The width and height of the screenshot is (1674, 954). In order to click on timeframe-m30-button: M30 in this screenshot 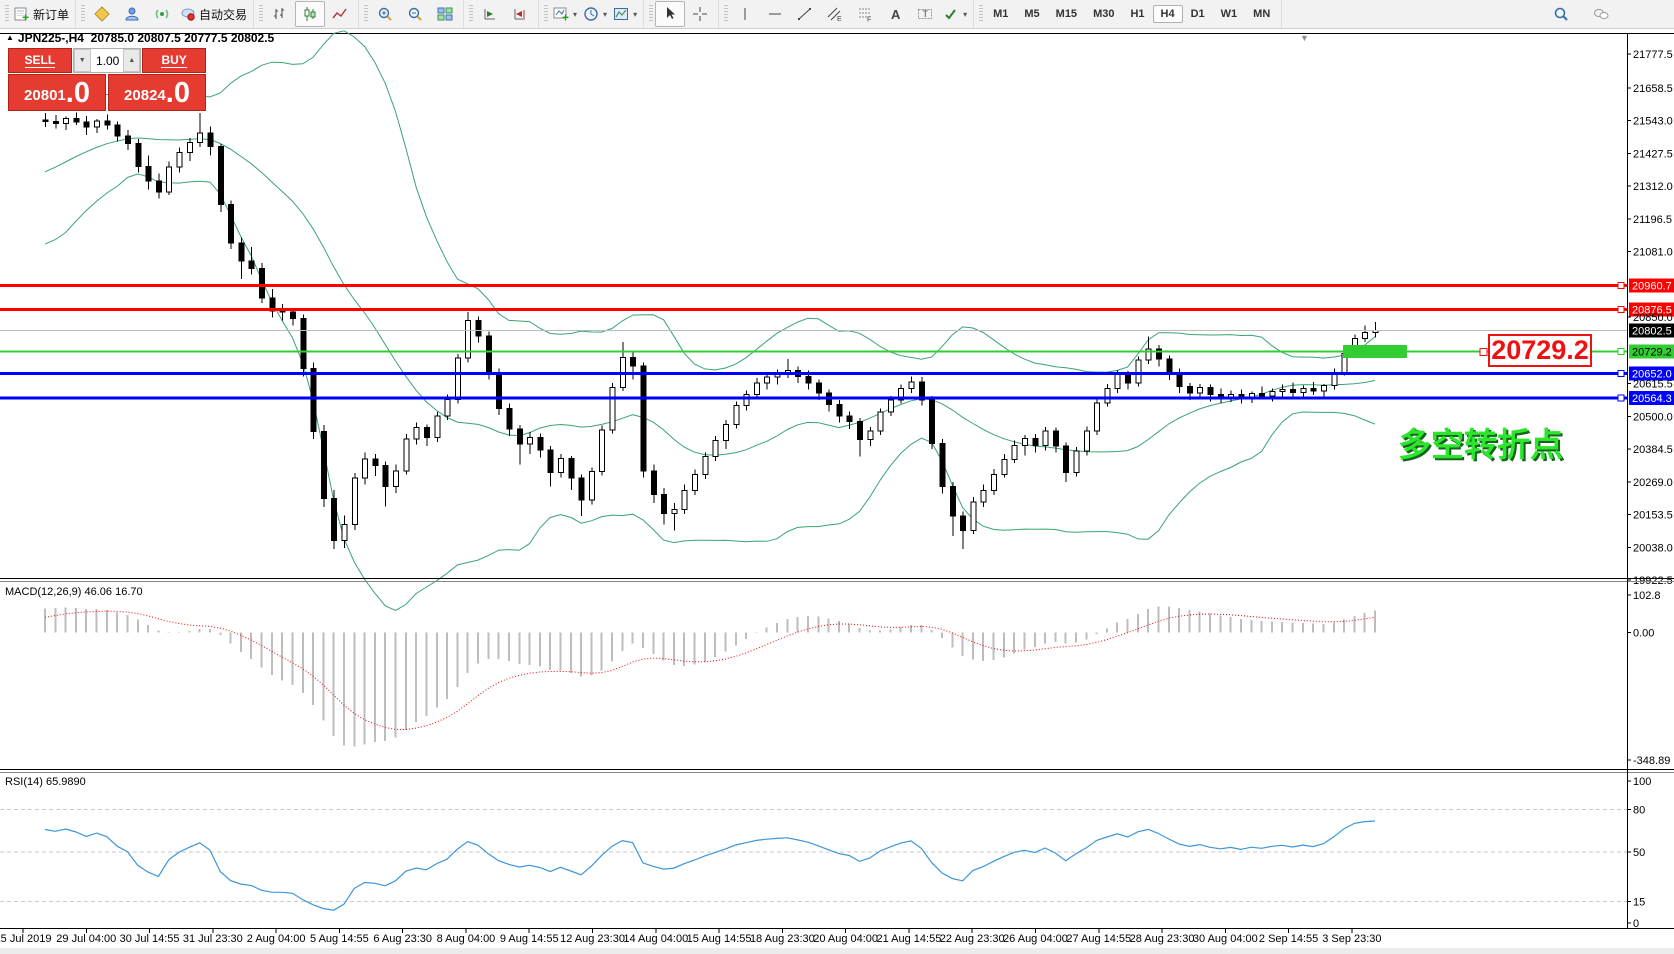, I will do `click(1103, 14)`.